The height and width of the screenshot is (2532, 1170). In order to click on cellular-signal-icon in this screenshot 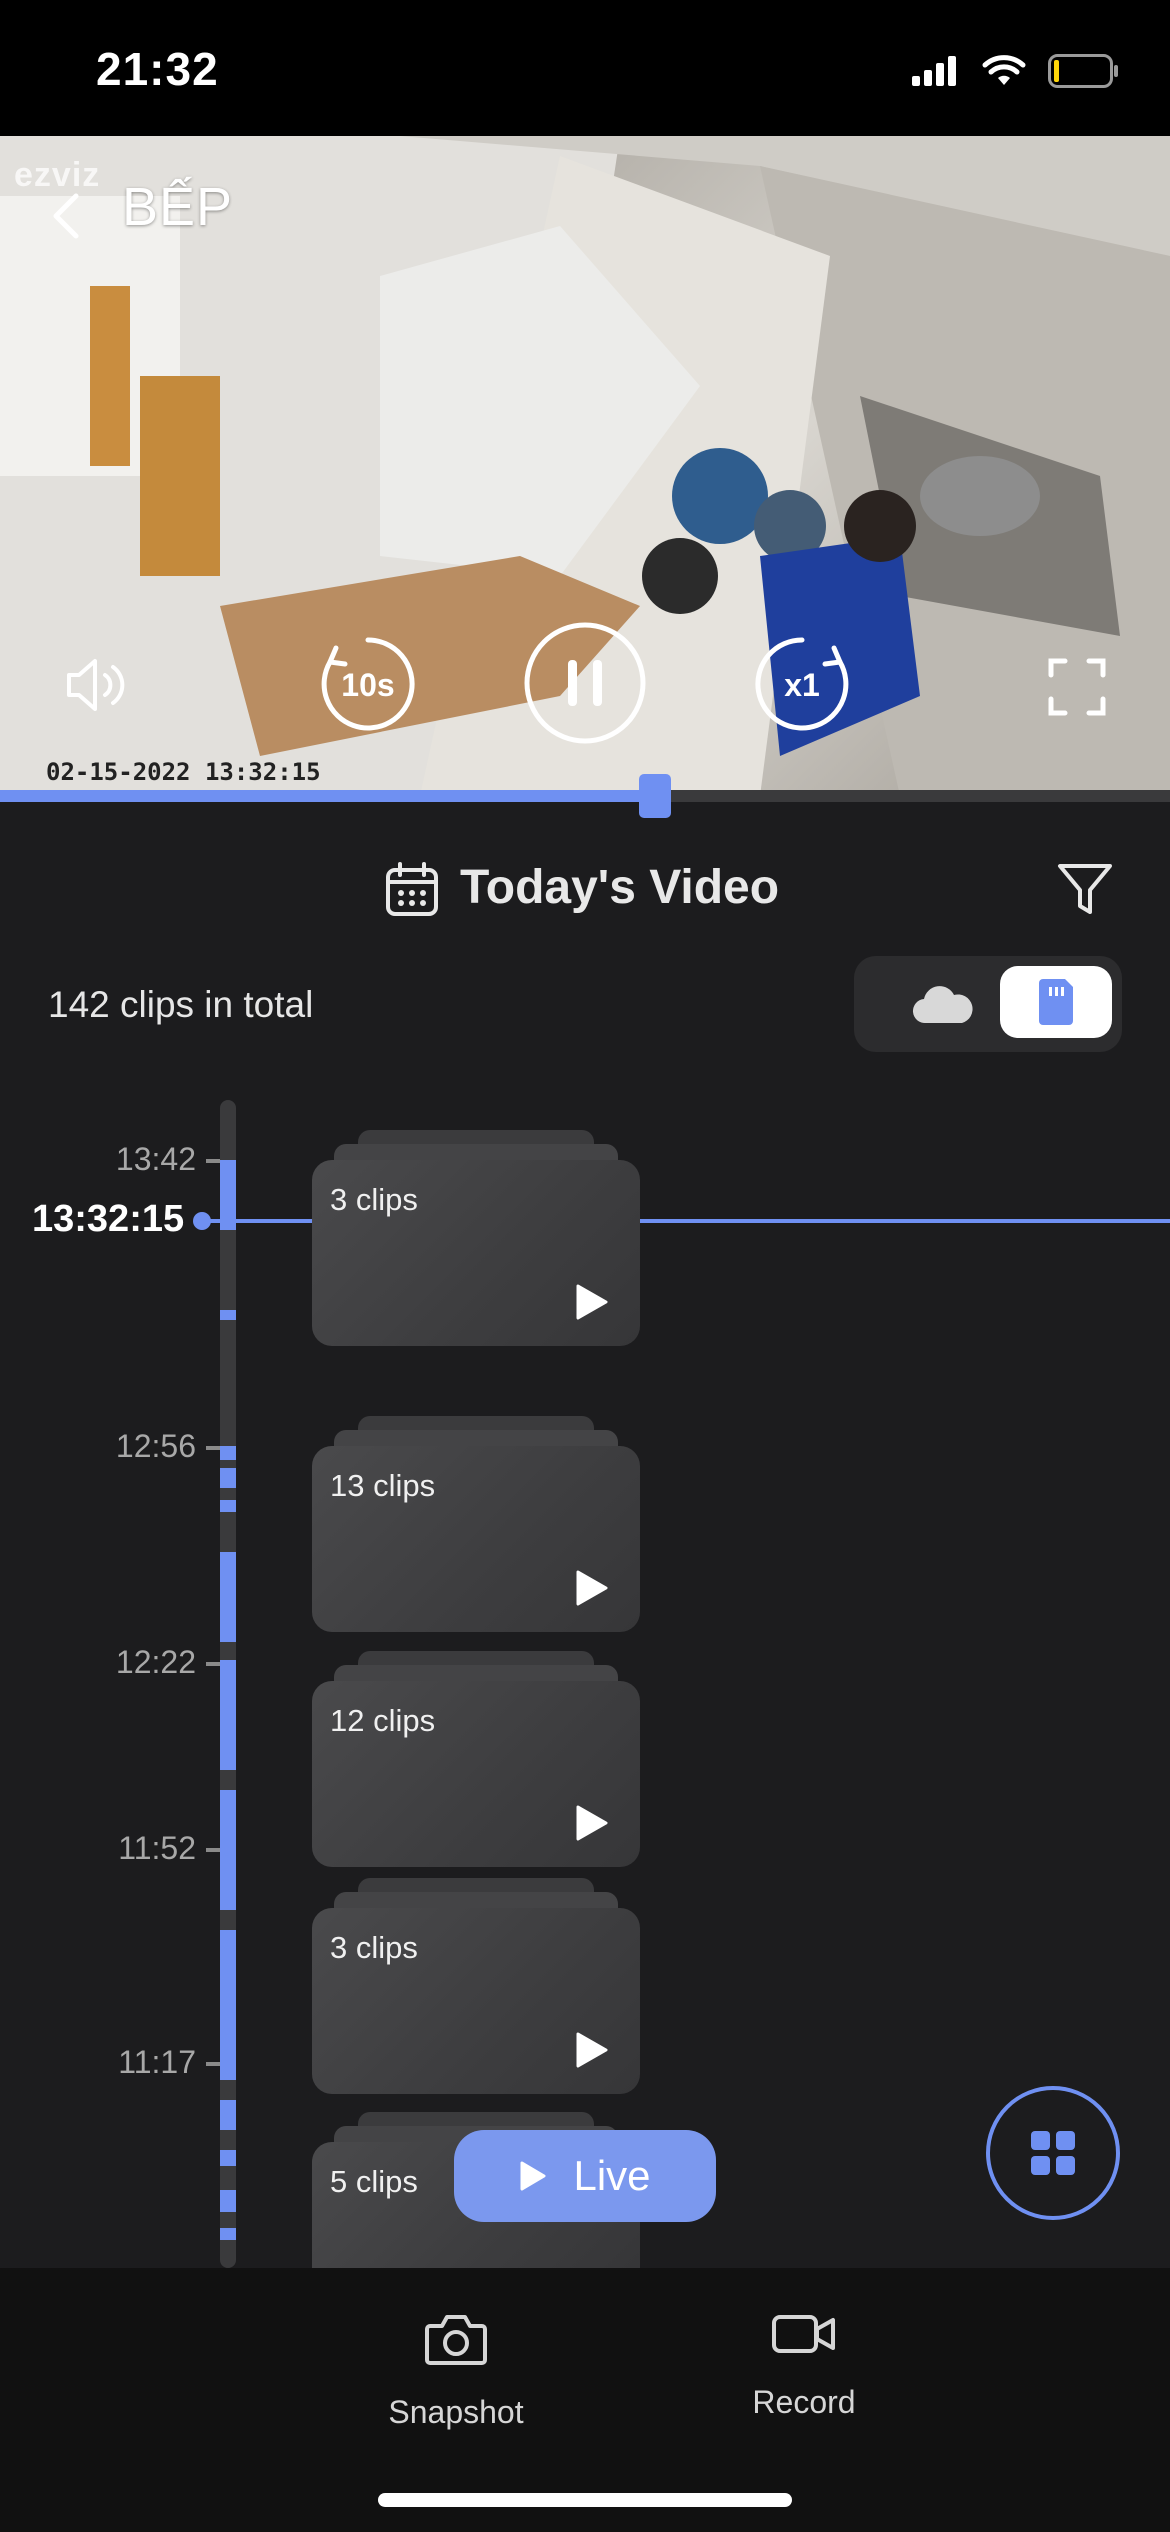, I will do `click(934, 71)`.